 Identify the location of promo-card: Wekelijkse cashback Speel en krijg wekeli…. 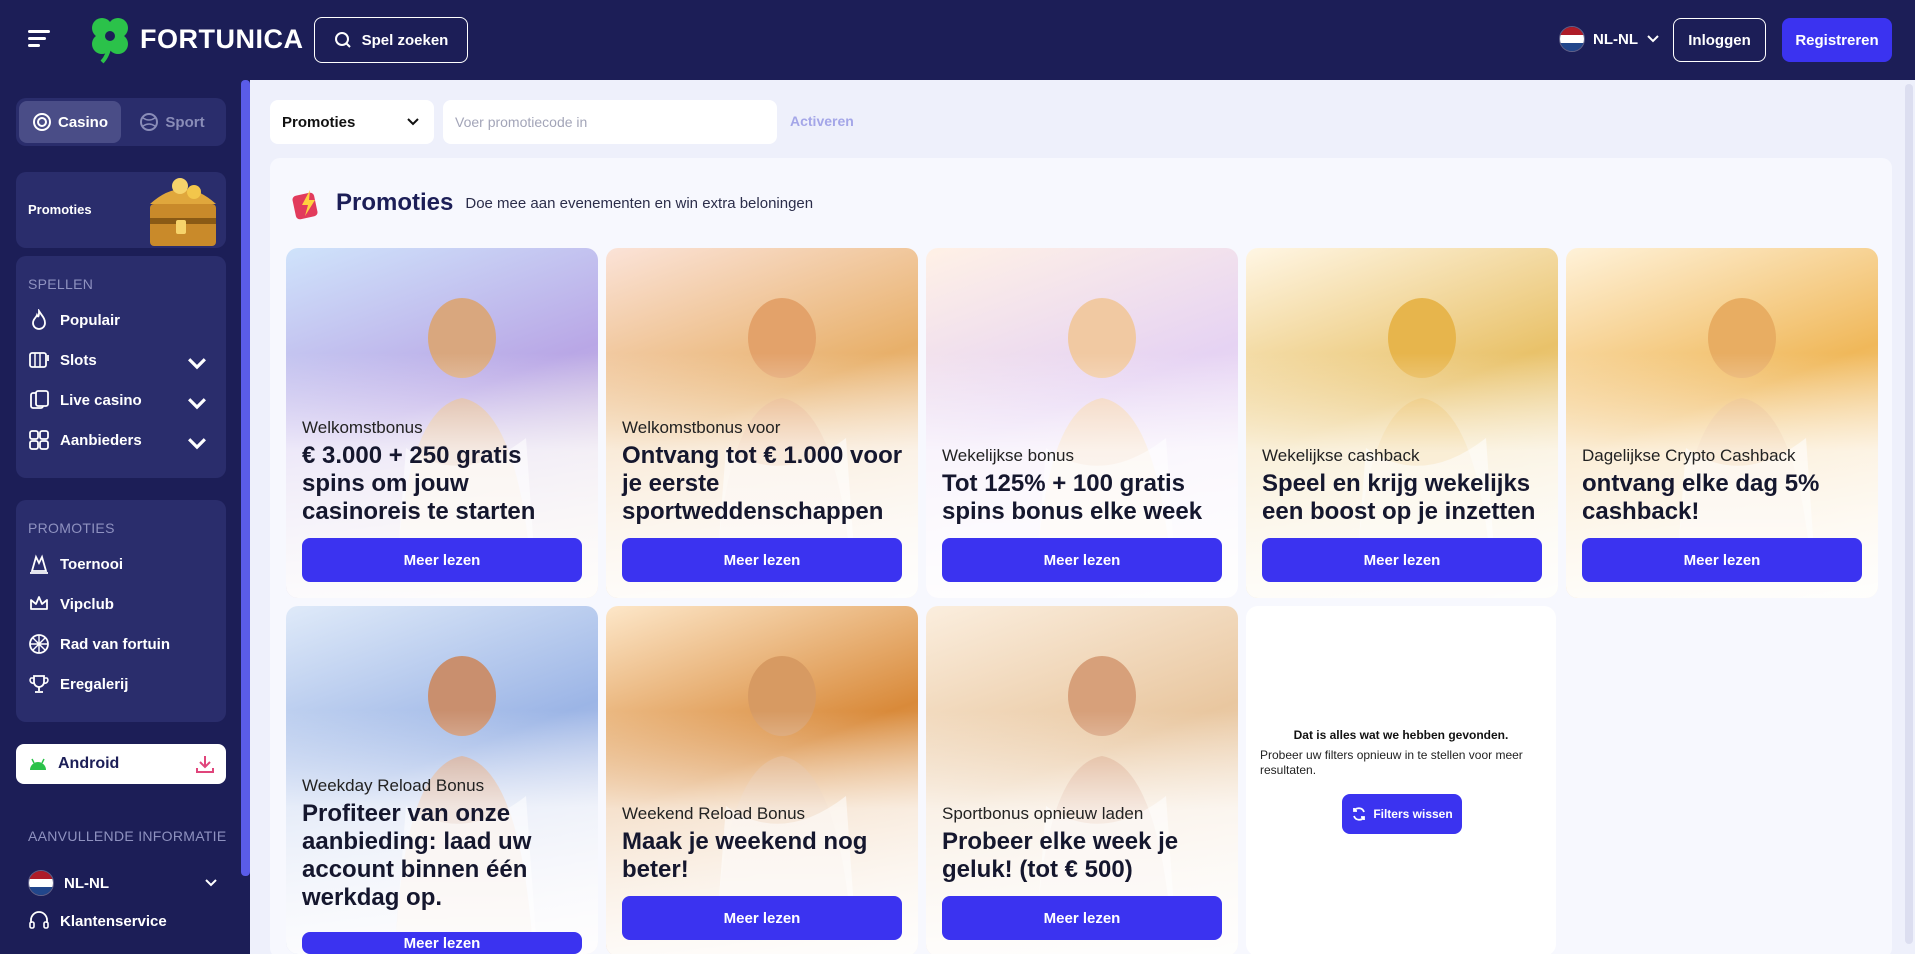
(1402, 423).